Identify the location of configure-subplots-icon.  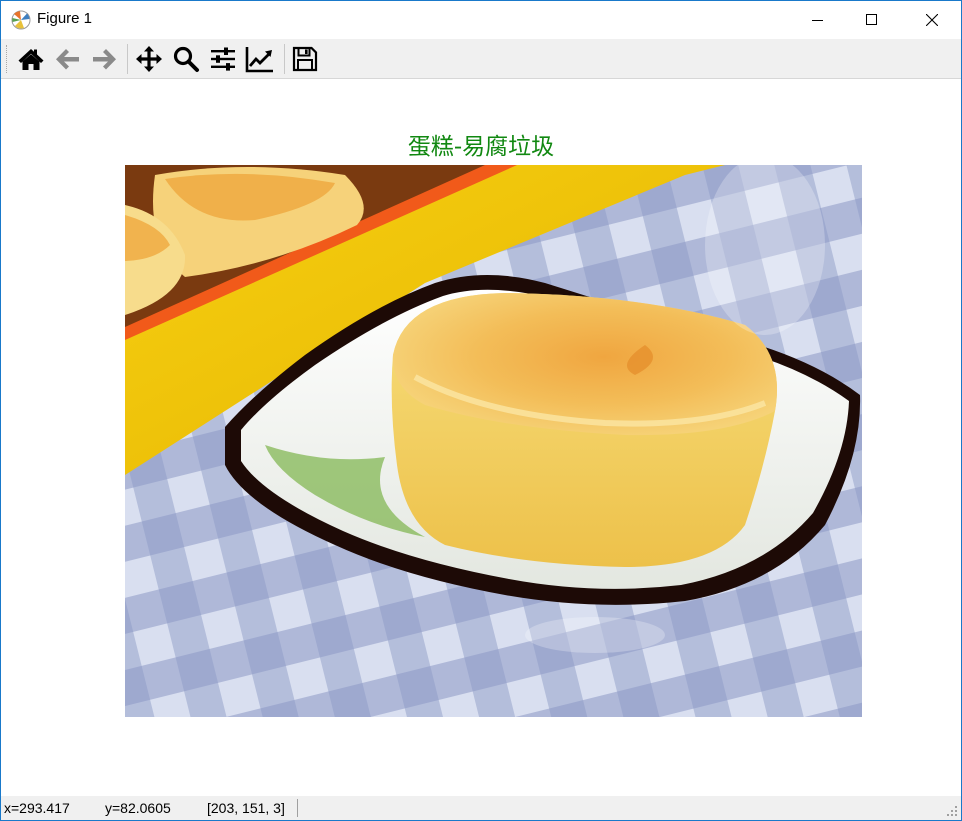
(223, 59).